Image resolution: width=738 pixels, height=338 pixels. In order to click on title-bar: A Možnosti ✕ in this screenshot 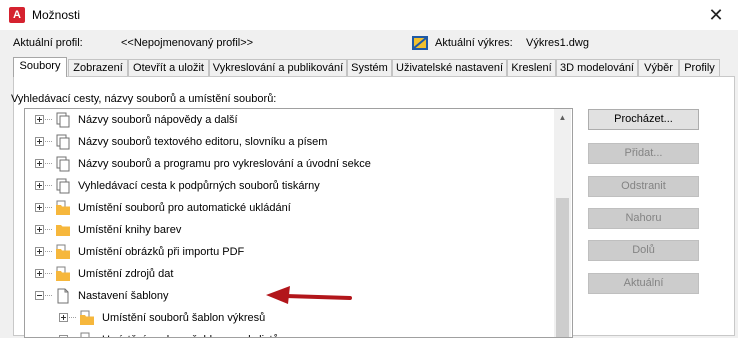, I will do `click(369, 15)`.